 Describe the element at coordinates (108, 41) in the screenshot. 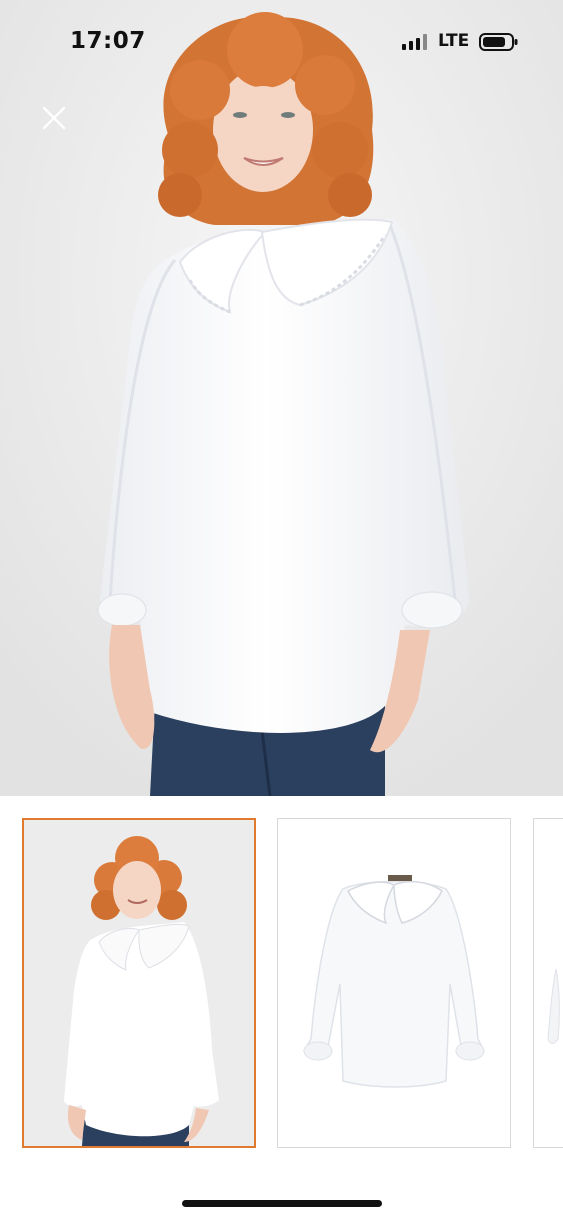

I see `status-time: 17:07` at that location.